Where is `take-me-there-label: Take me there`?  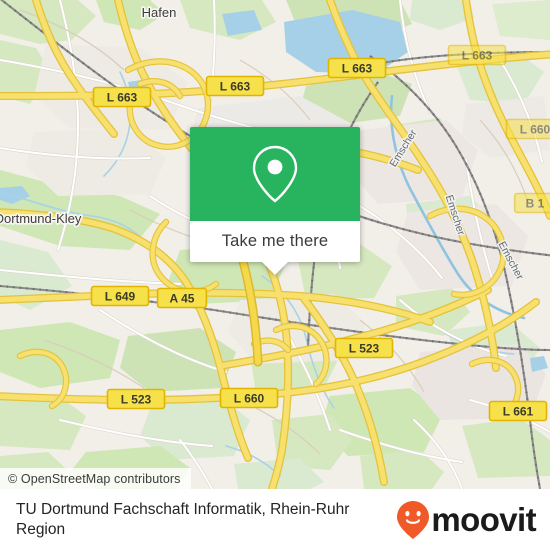
take-me-there-label: Take me there is located at coordinates (275, 241).